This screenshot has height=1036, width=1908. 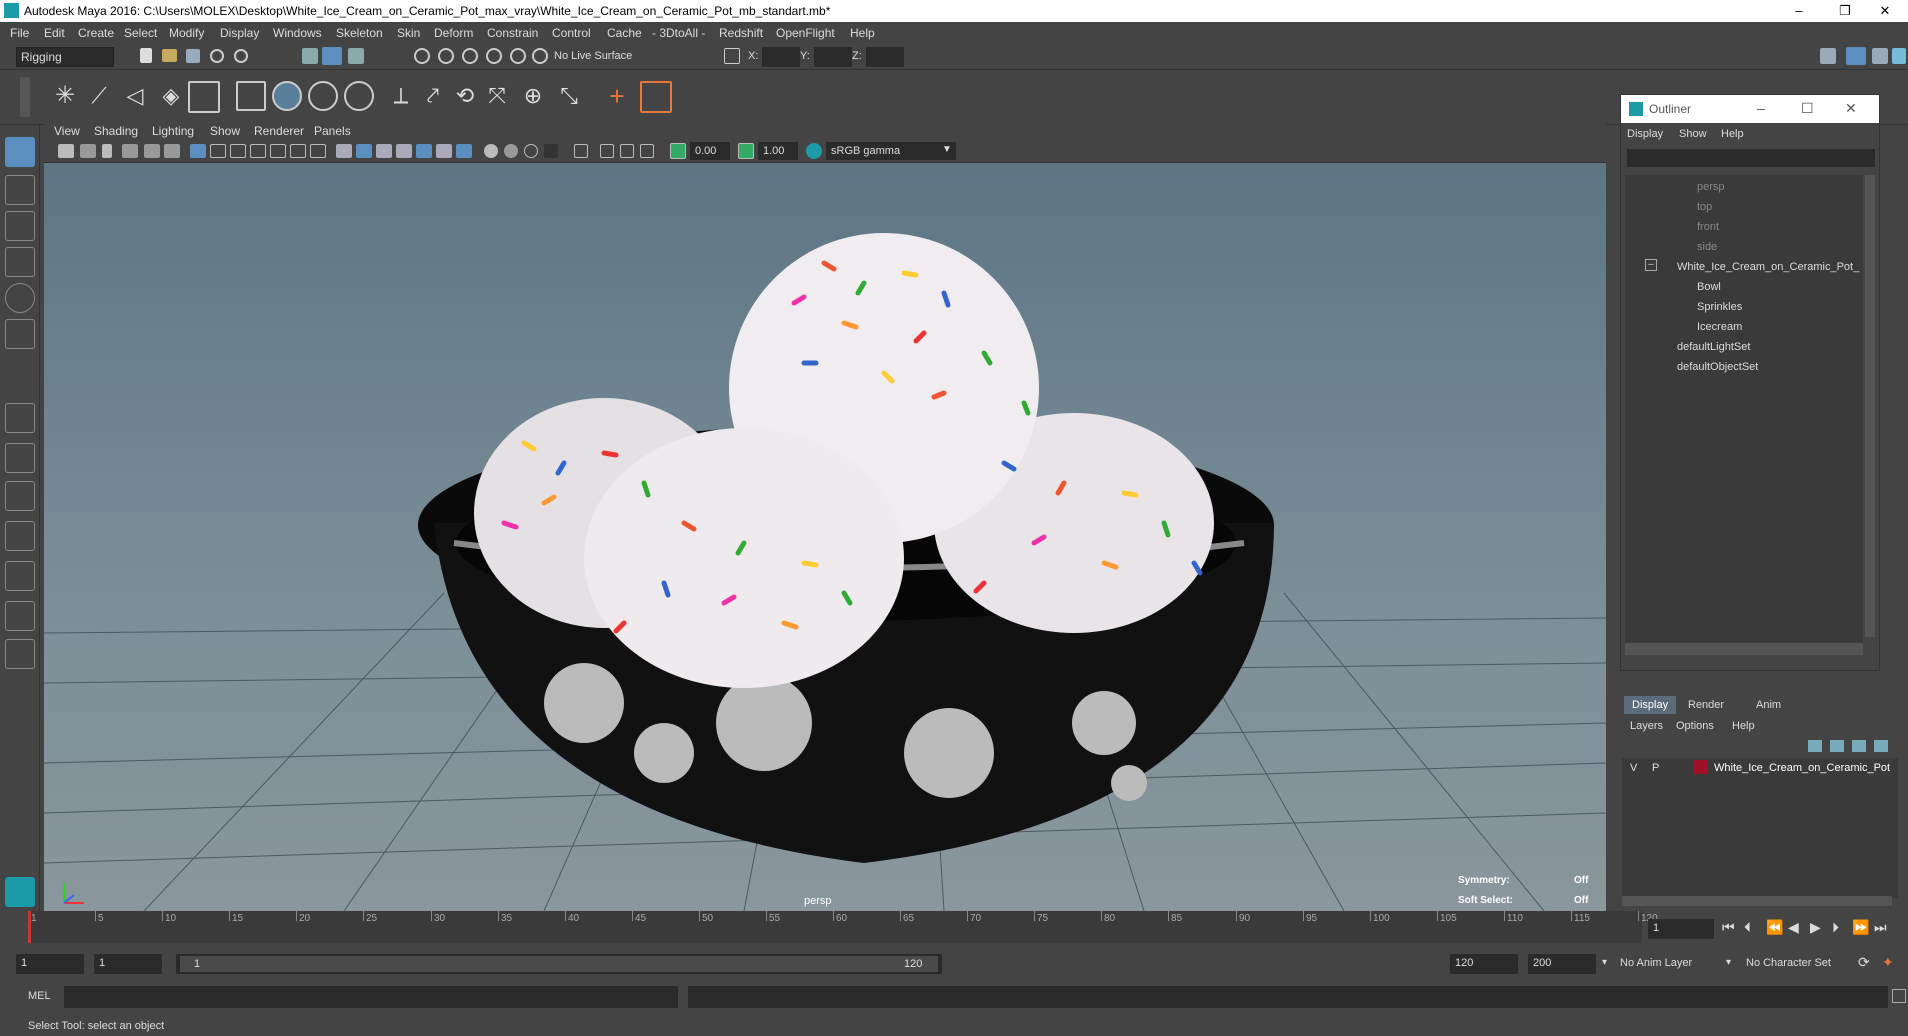 What do you see at coordinates (778, 151) in the screenshot?
I see `gamma-field: 1.00` at bounding box center [778, 151].